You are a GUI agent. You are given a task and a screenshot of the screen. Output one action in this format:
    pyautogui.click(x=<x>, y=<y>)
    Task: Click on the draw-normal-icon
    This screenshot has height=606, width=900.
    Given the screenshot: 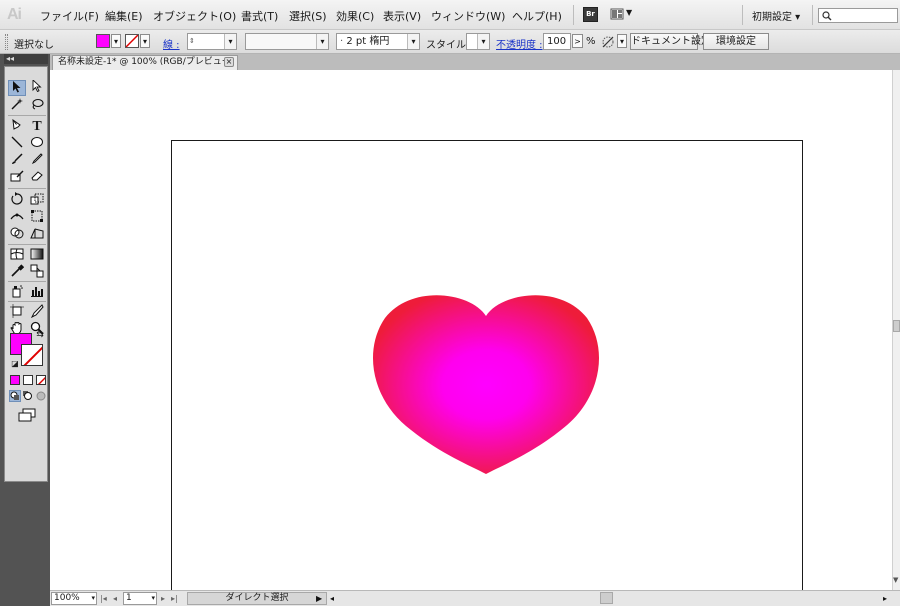 What is the action you would take?
    pyautogui.click(x=15, y=396)
    